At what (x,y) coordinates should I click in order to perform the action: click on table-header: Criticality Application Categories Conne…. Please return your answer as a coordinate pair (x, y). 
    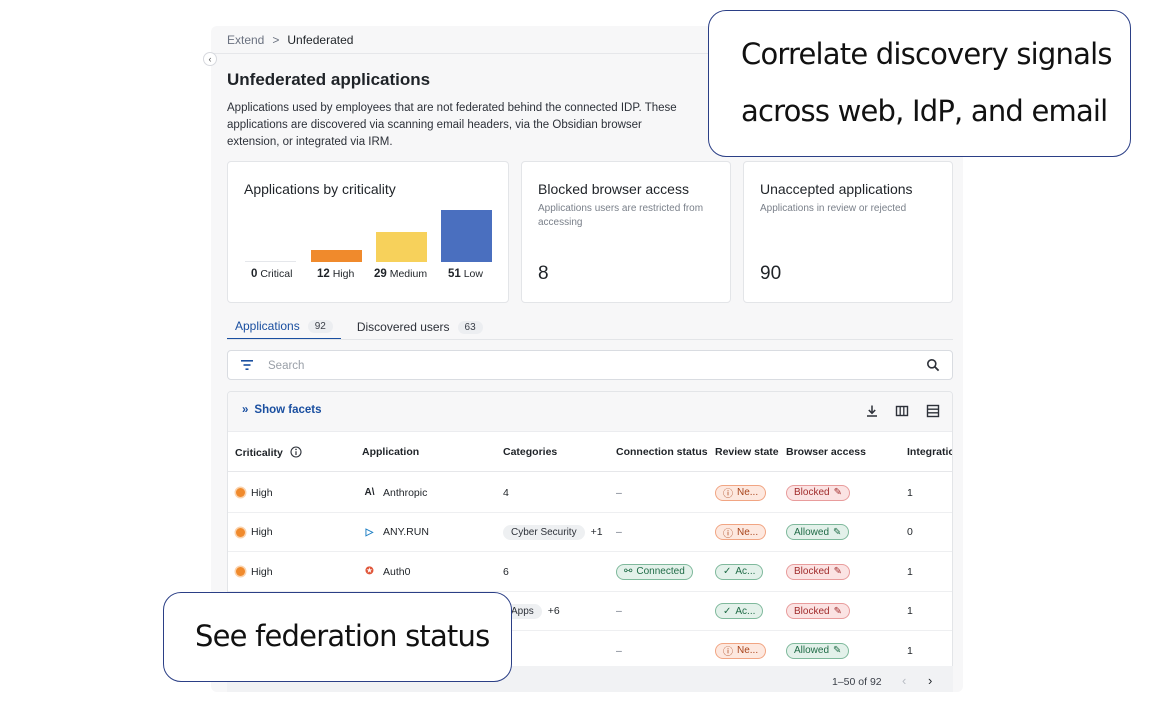
    Looking at the image, I should click on (590, 452).